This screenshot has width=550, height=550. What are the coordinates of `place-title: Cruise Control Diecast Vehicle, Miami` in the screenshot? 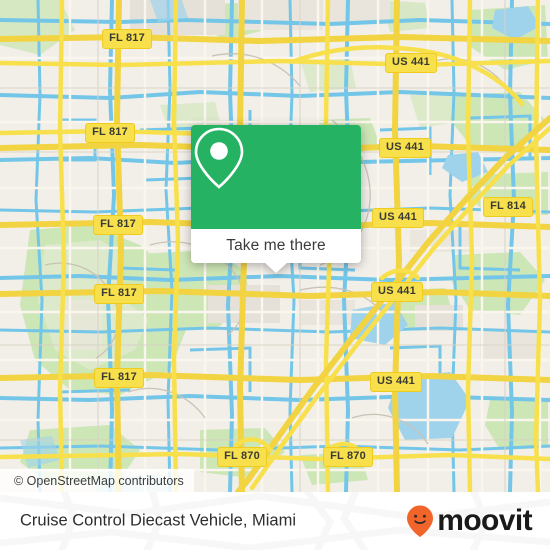 It's located at (158, 520).